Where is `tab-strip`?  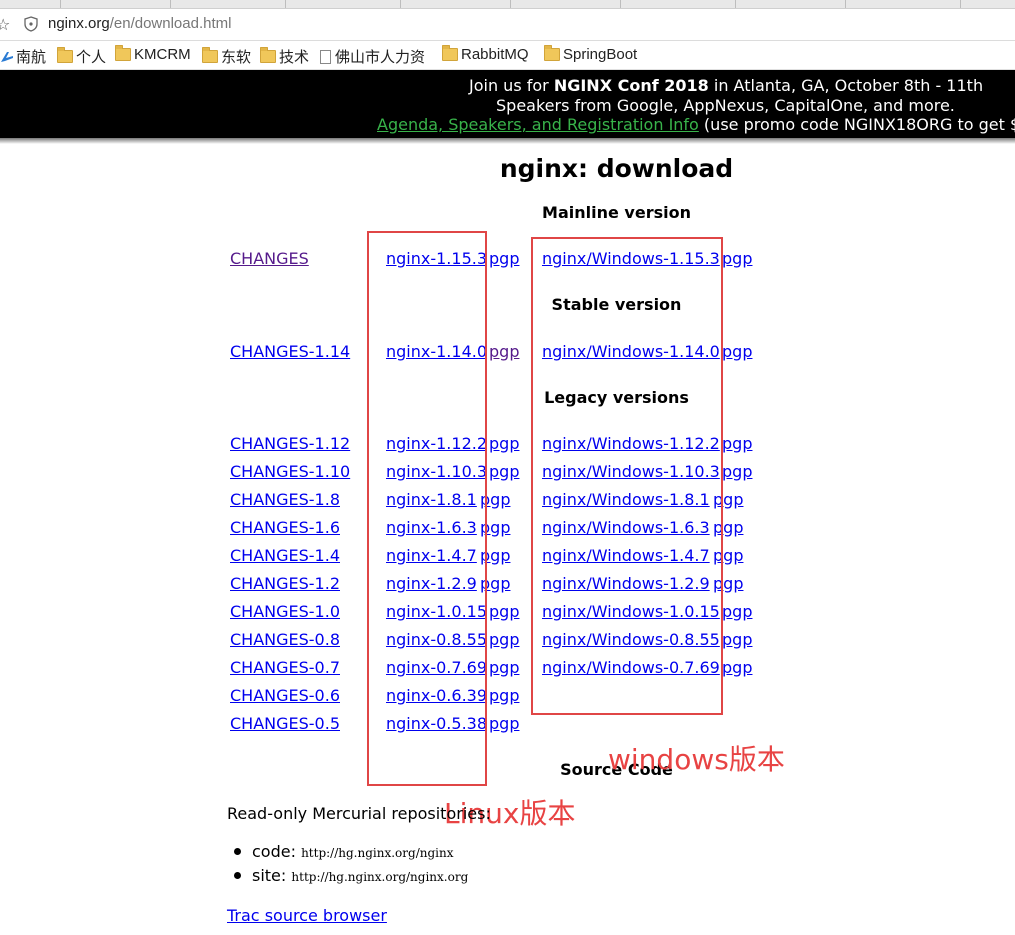
tab-strip is located at coordinates (507, 4).